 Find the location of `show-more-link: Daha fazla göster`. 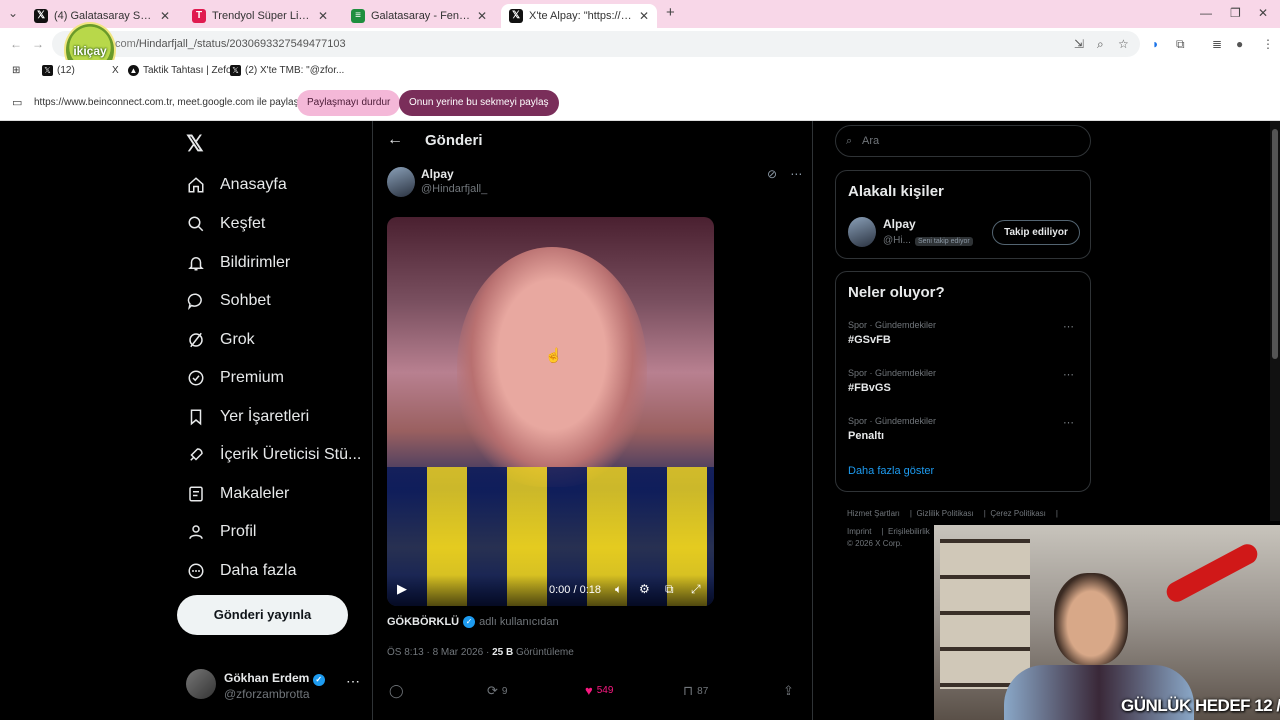

show-more-link: Daha fazla göster is located at coordinates (891, 471).